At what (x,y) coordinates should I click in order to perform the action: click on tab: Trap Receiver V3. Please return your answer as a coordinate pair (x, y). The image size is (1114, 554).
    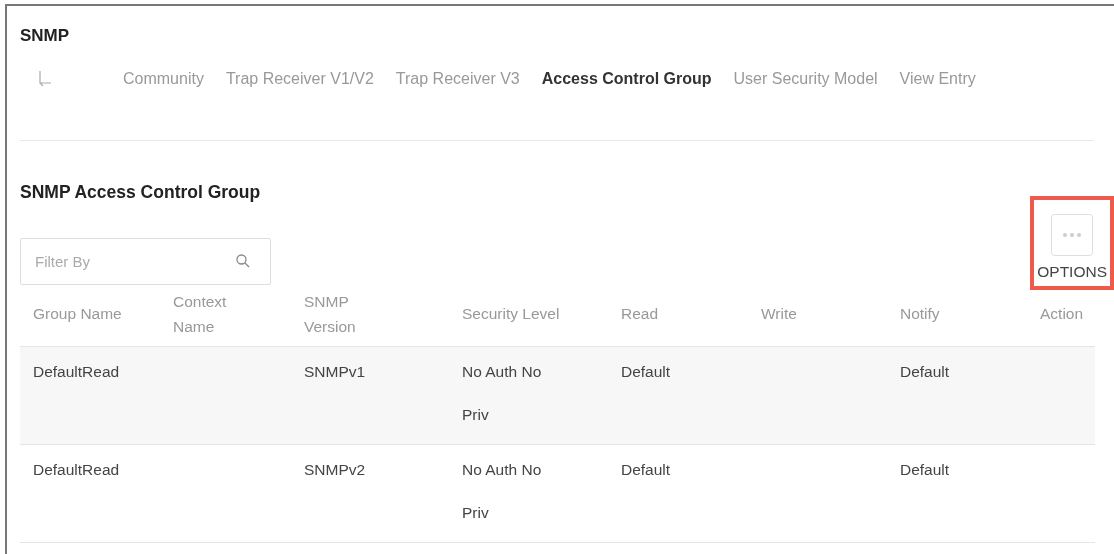
    Looking at the image, I should click on (457, 78).